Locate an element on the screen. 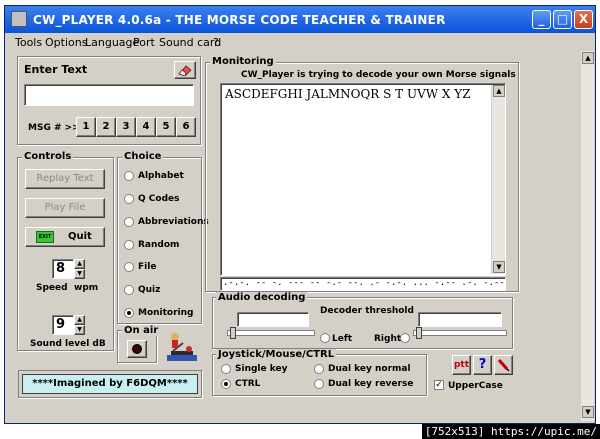 The image size is (600, 439). close-button: X is located at coordinates (583, 19).